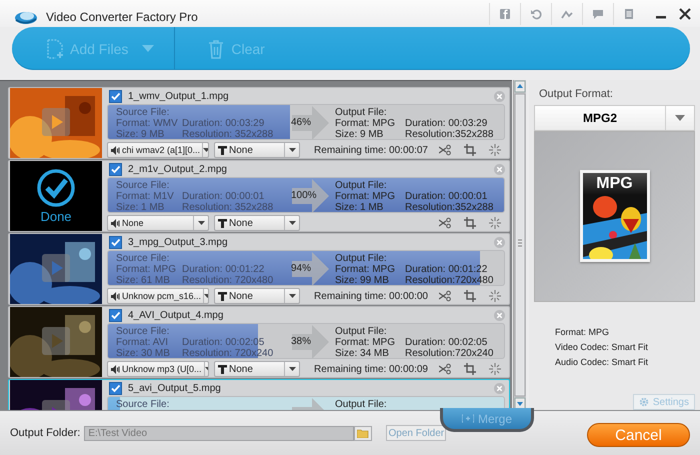 The width and height of the screenshot is (700, 455). Describe the element at coordinates (176, 315) in the screenshot. I see `file-name: 4_AVI_Output_4.mpg` at that location.